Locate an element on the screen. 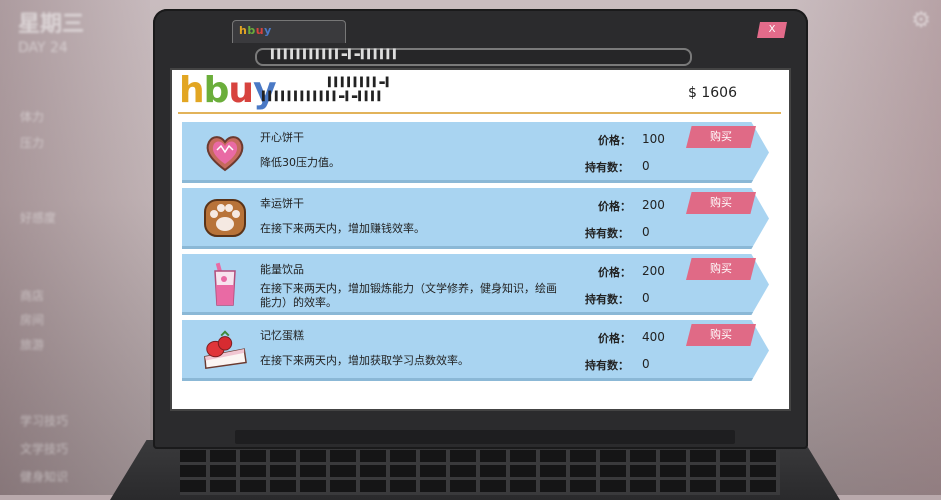 The height and width of the screenshot is (500, 941). hbuy-logo: hbuy is located at coordinates (228, 90).